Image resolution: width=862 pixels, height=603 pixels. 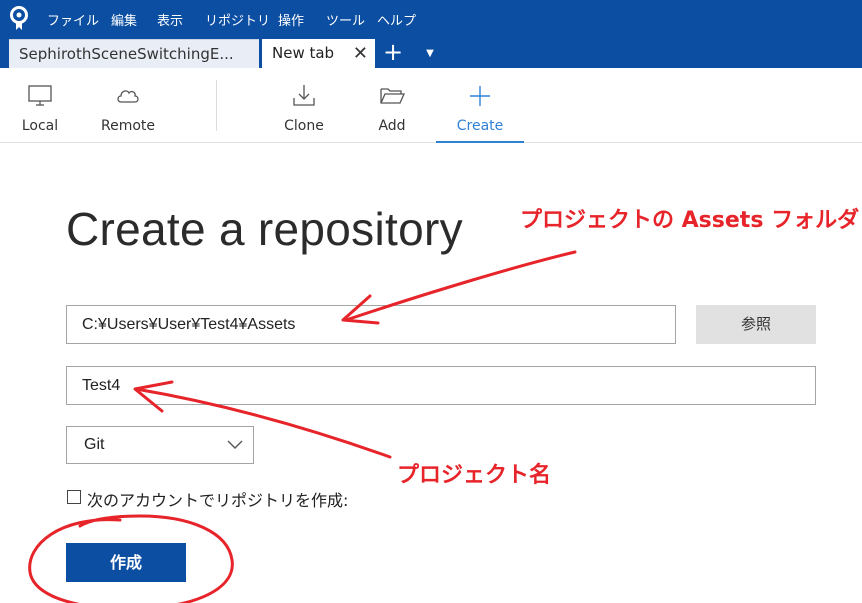 What do you see at coordinates (291, 19) in the screenshot?
I see `menu-actions: 操作` at bounding box center [291, 19].